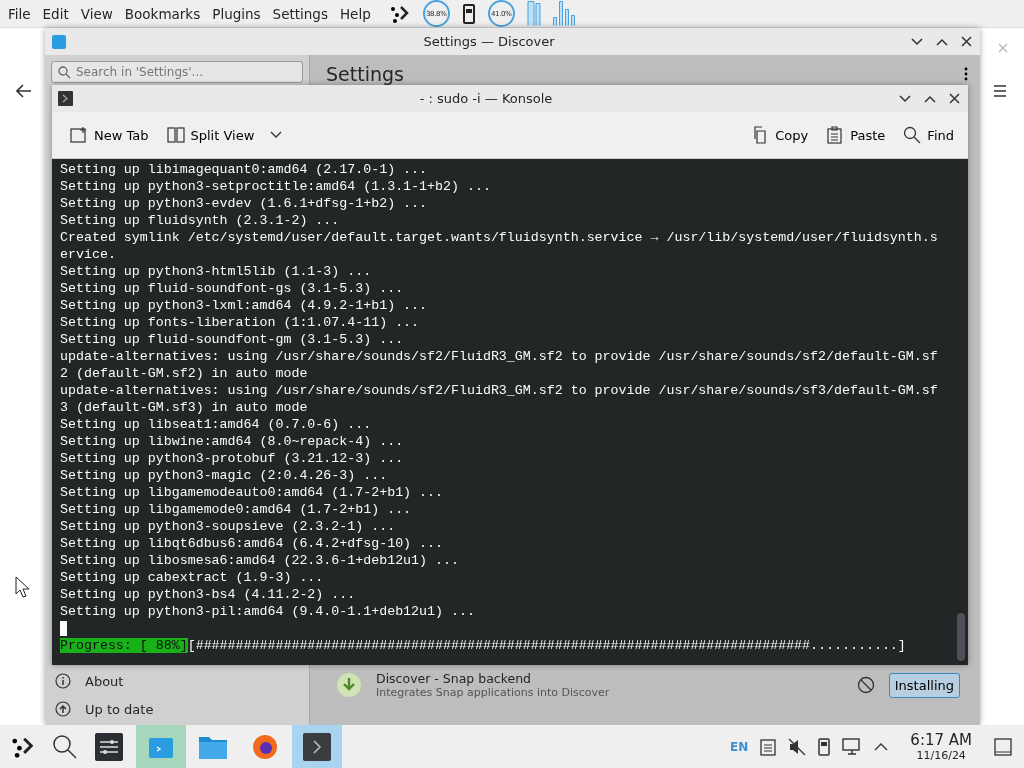  I want to click on menu-item: Edit, so click(55, 13).